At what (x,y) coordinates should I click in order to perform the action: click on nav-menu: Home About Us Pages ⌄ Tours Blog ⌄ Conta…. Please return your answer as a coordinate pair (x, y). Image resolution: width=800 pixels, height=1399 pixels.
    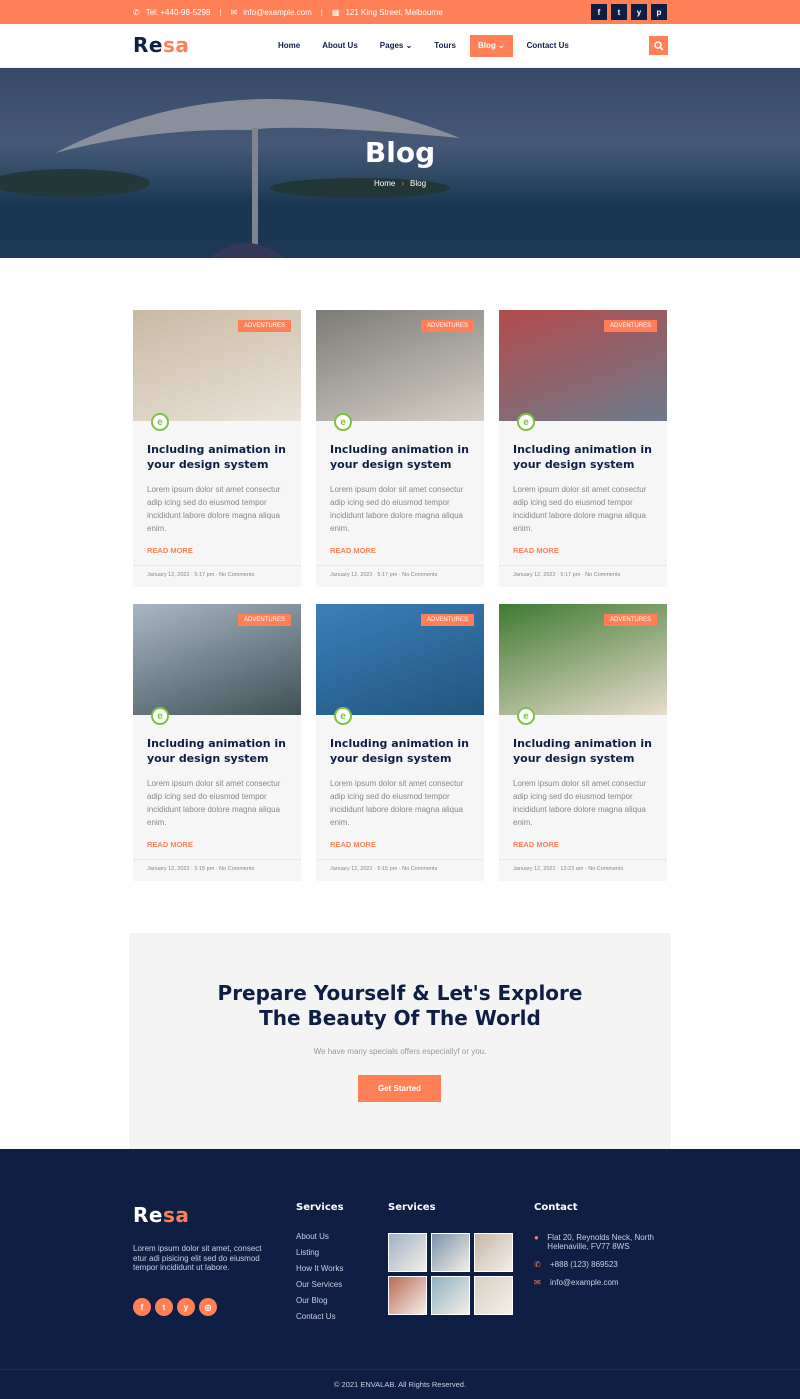
    Looking at the image, I should click on (426, 46).